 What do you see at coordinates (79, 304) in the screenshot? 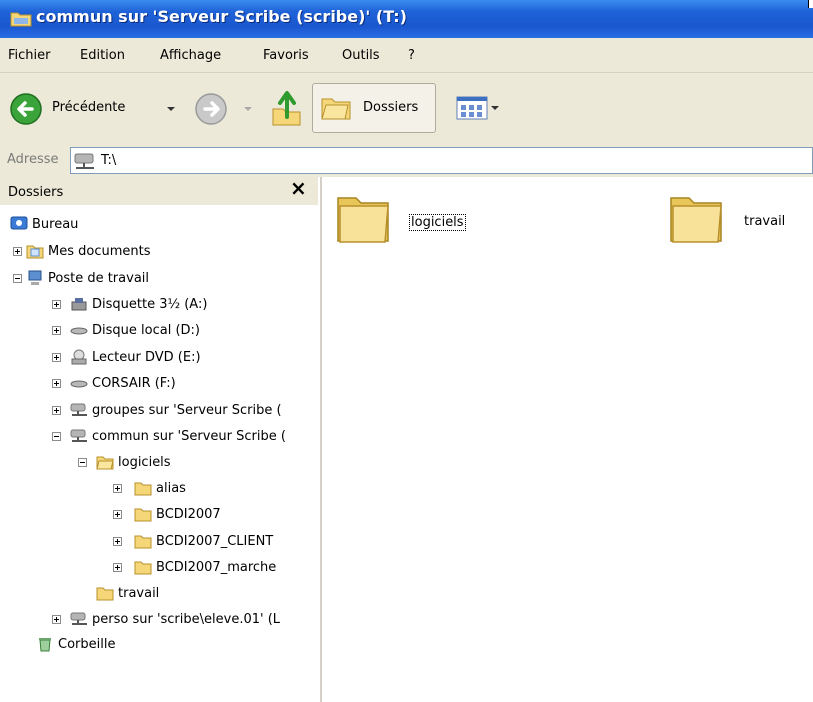
I see `floppy-drive-icon` at bounding box center [79, 304].